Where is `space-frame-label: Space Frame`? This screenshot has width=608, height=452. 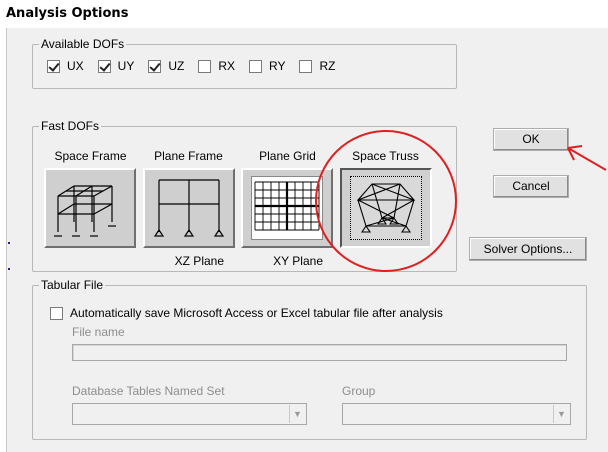 space-frame-label: Space Frame is located at coordinates (90, 156).